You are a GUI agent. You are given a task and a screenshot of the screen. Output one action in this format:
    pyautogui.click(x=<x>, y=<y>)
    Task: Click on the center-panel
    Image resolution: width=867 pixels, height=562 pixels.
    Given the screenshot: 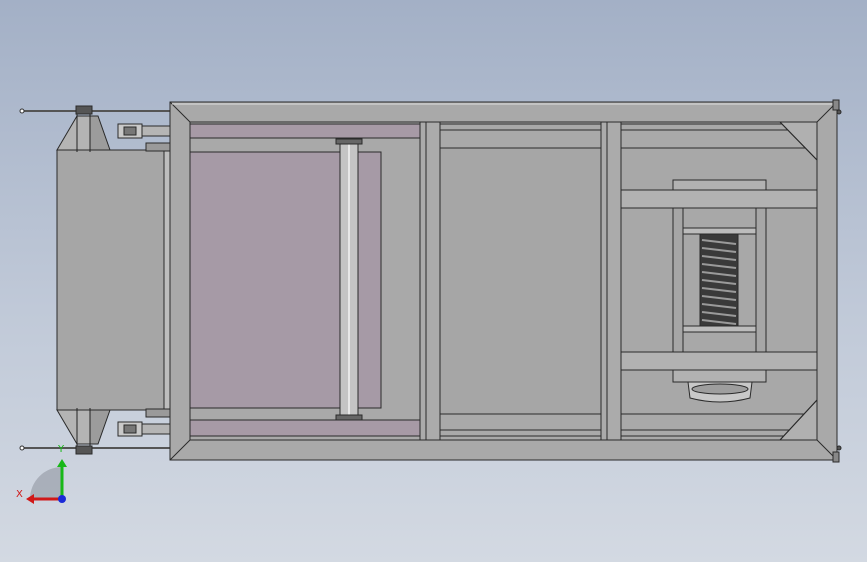 What is the action you would take?
    pyautogui.click(x=520, y=281)
    